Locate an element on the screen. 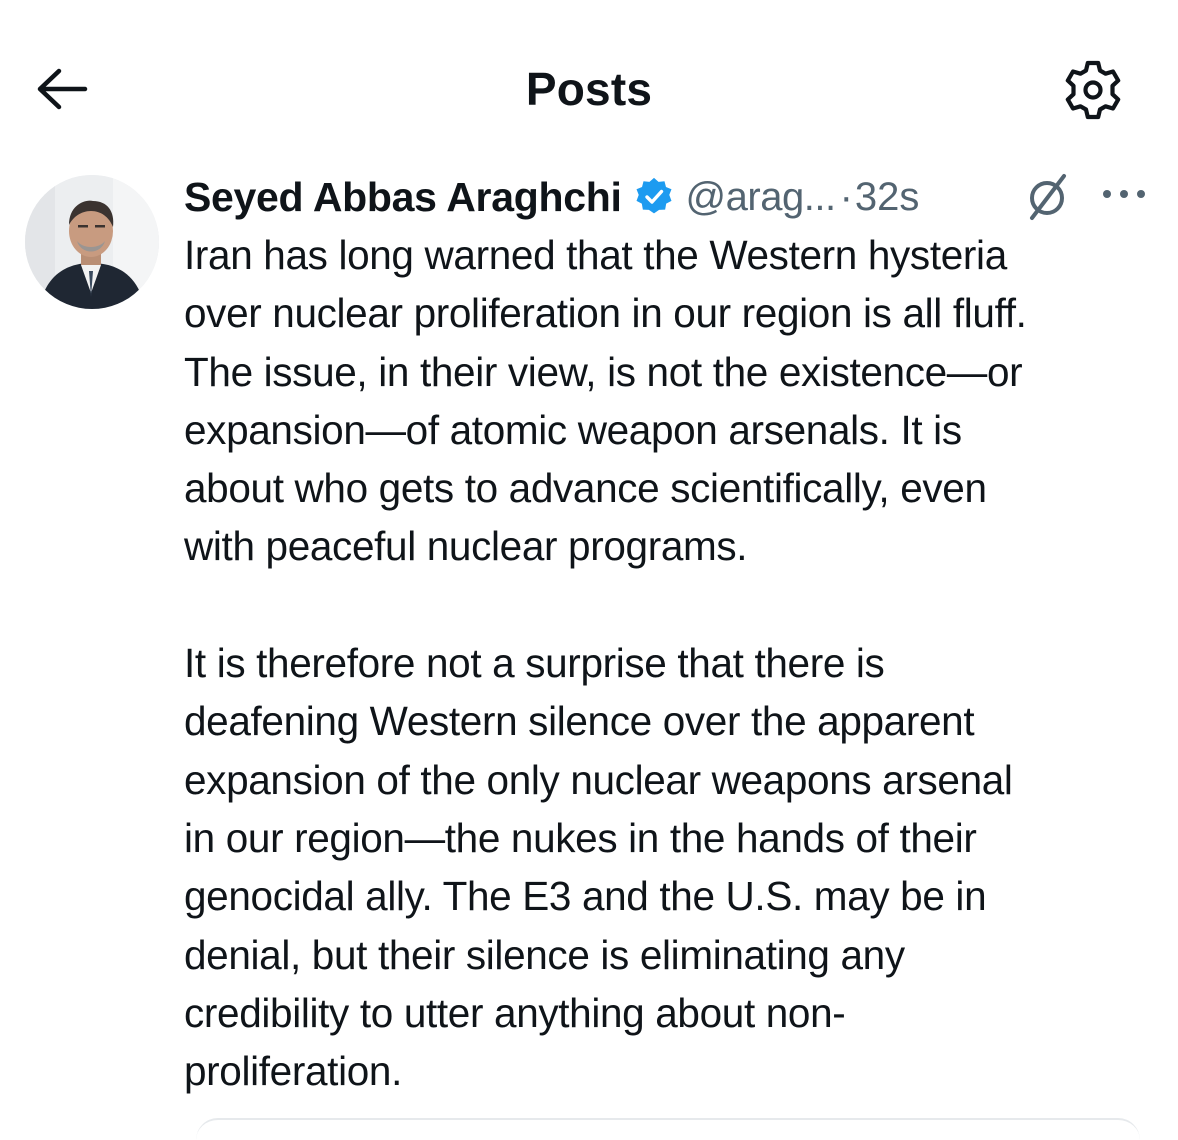 The image size is (1178, 1140). gear-icon is located at coordinates (1093, 92).